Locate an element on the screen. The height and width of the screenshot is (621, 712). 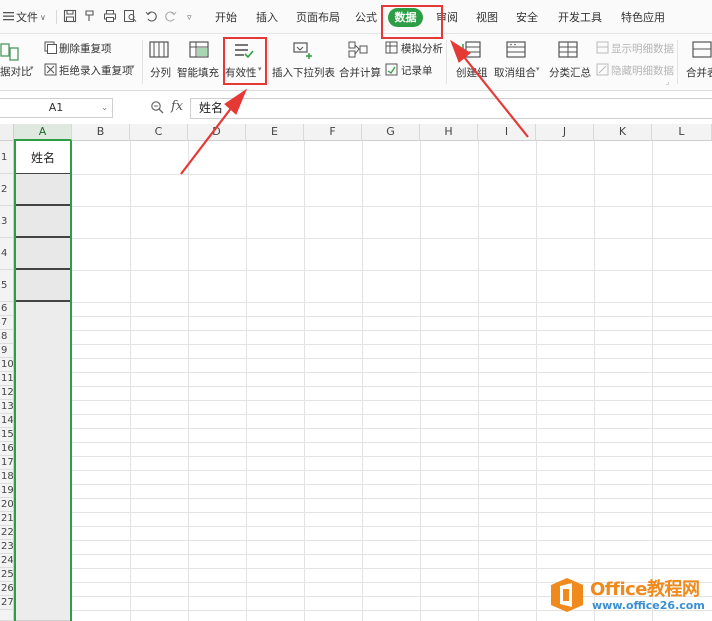
column-a-selection is located at coordinates (43, 461).